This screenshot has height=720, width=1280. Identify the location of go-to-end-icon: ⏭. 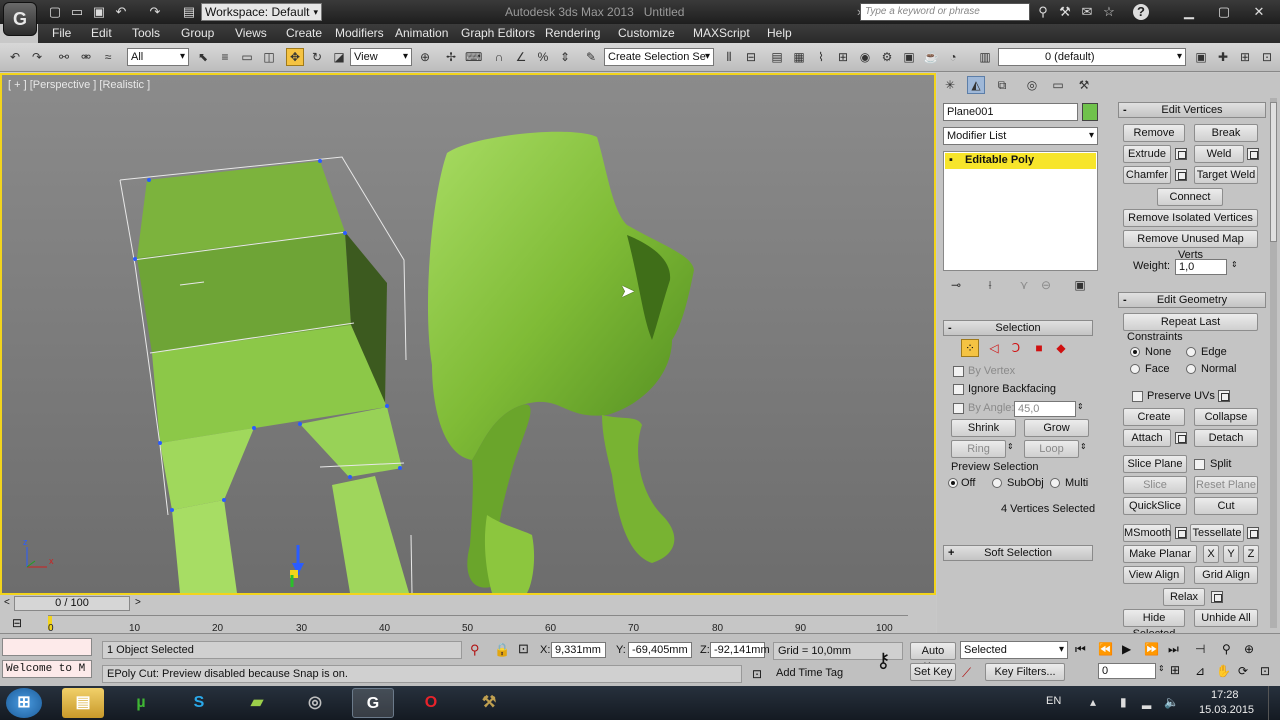
(1173, 649).